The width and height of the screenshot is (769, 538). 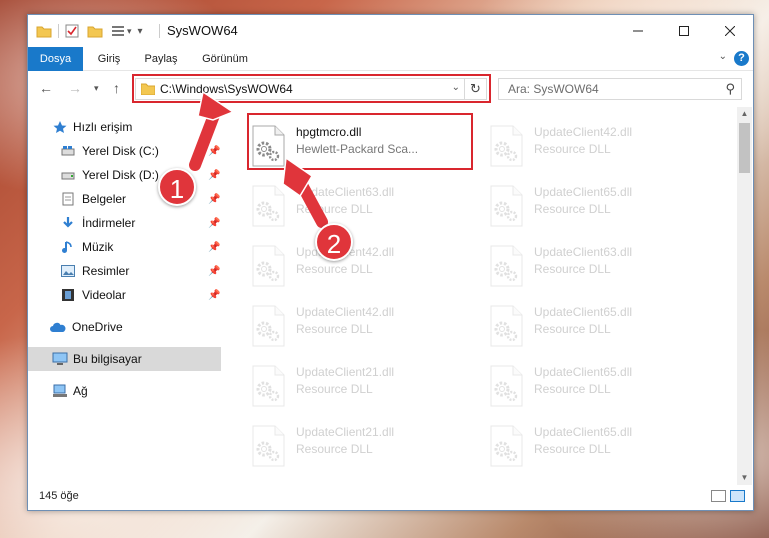 I want to click on close-button, so click(x=730, y=31).